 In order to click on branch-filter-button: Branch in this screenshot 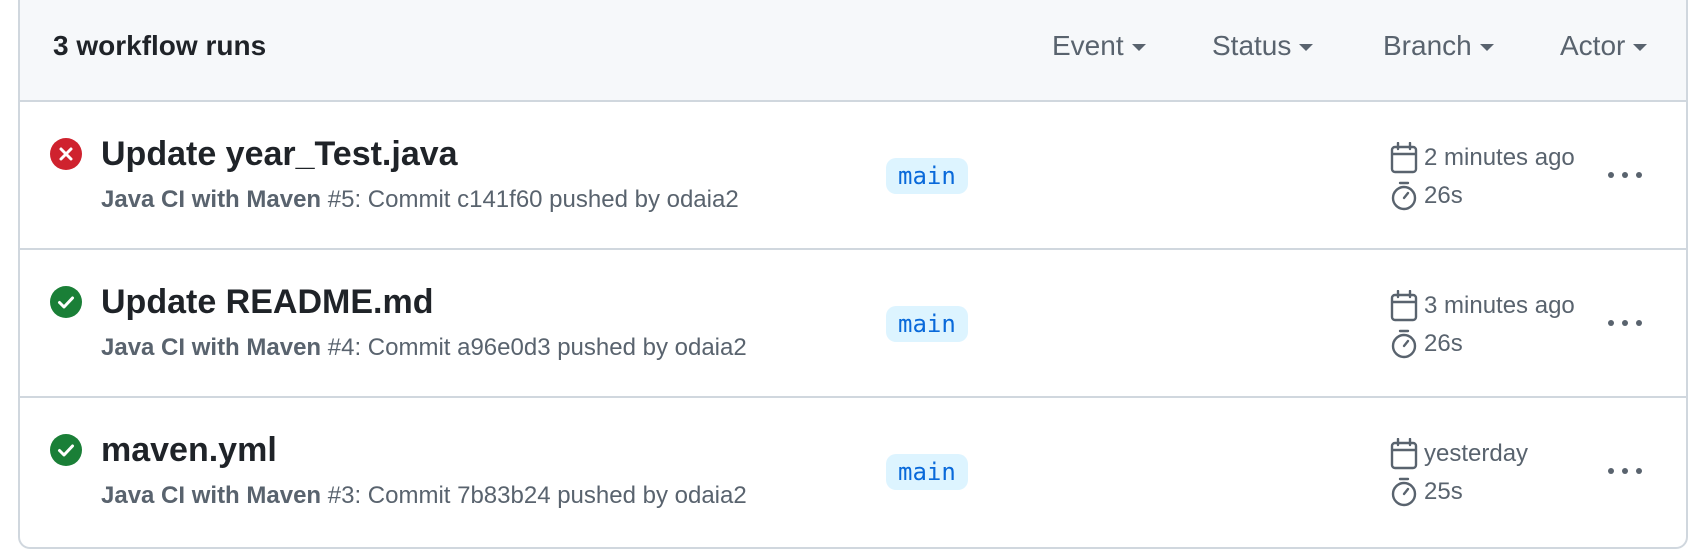, I will do `click(1438, 46)`.